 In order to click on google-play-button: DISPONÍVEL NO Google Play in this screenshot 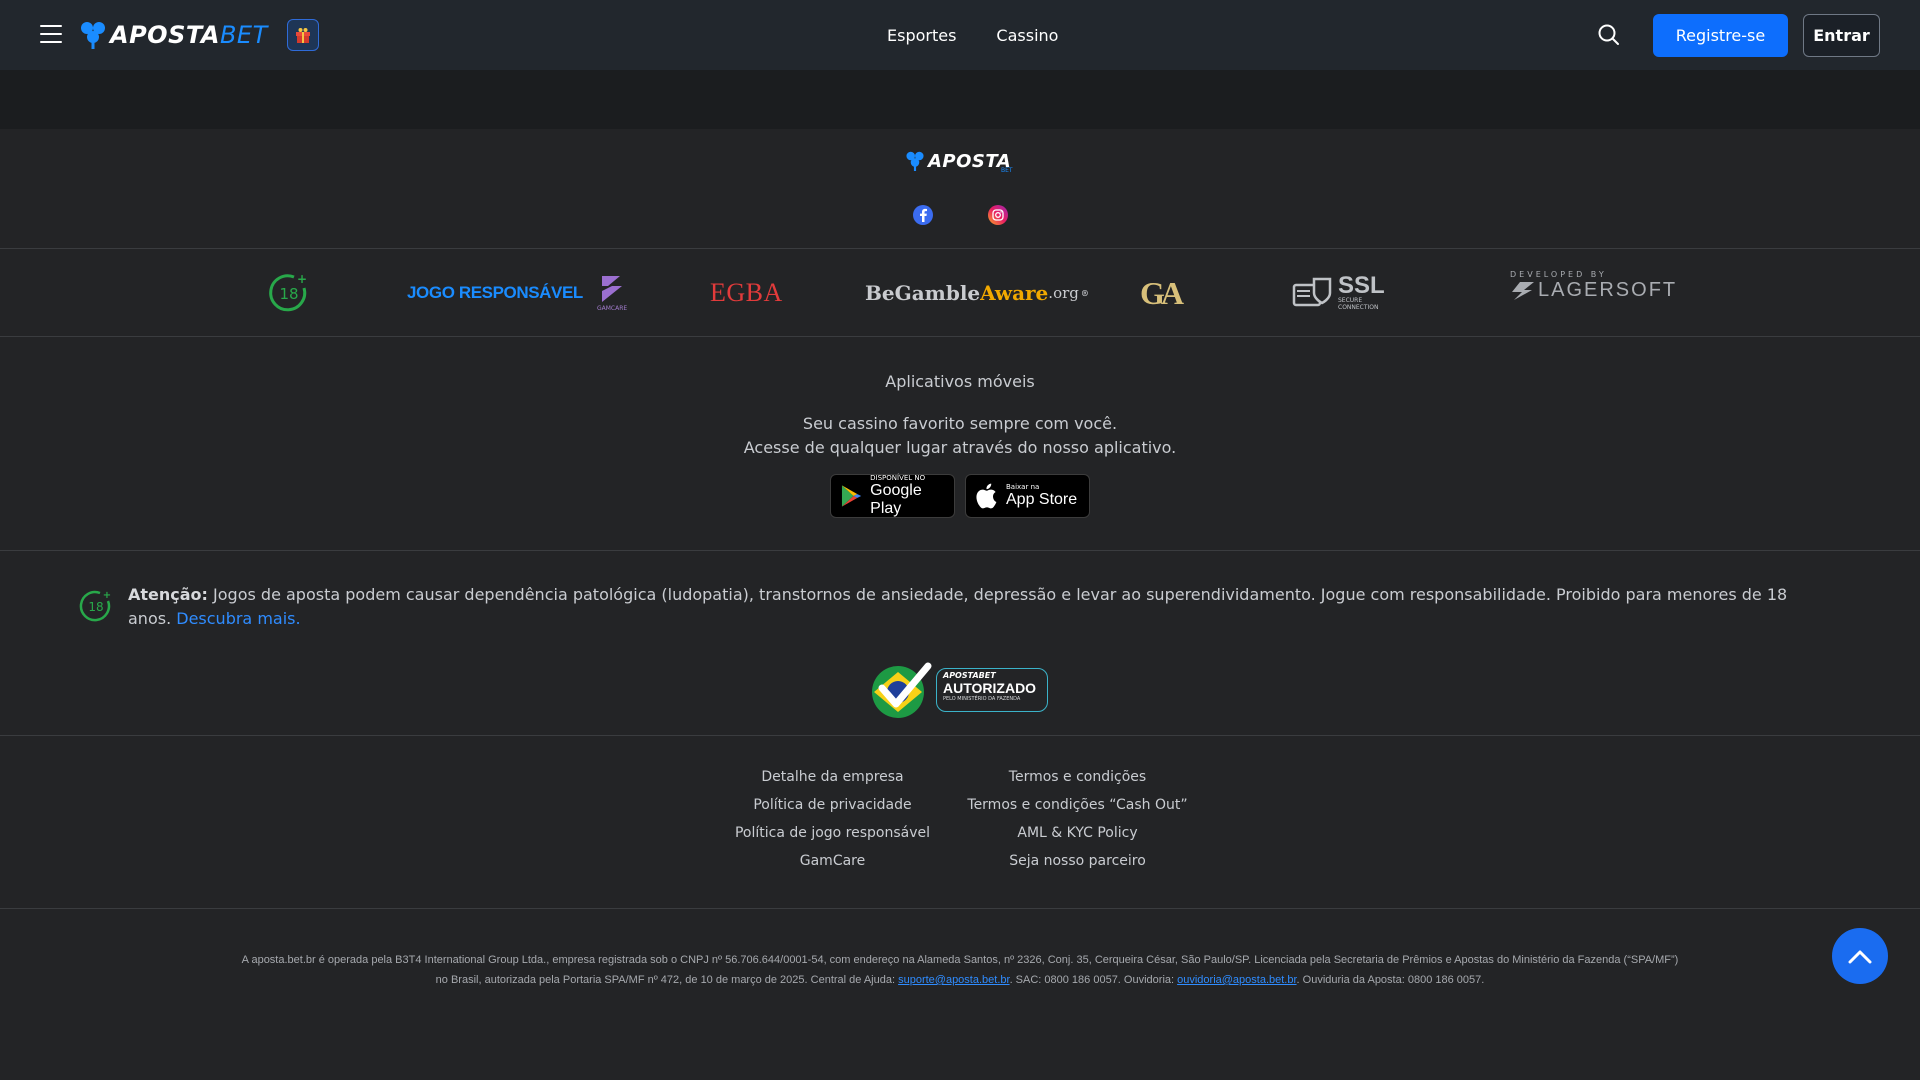, I will do `click(892, 496)`.